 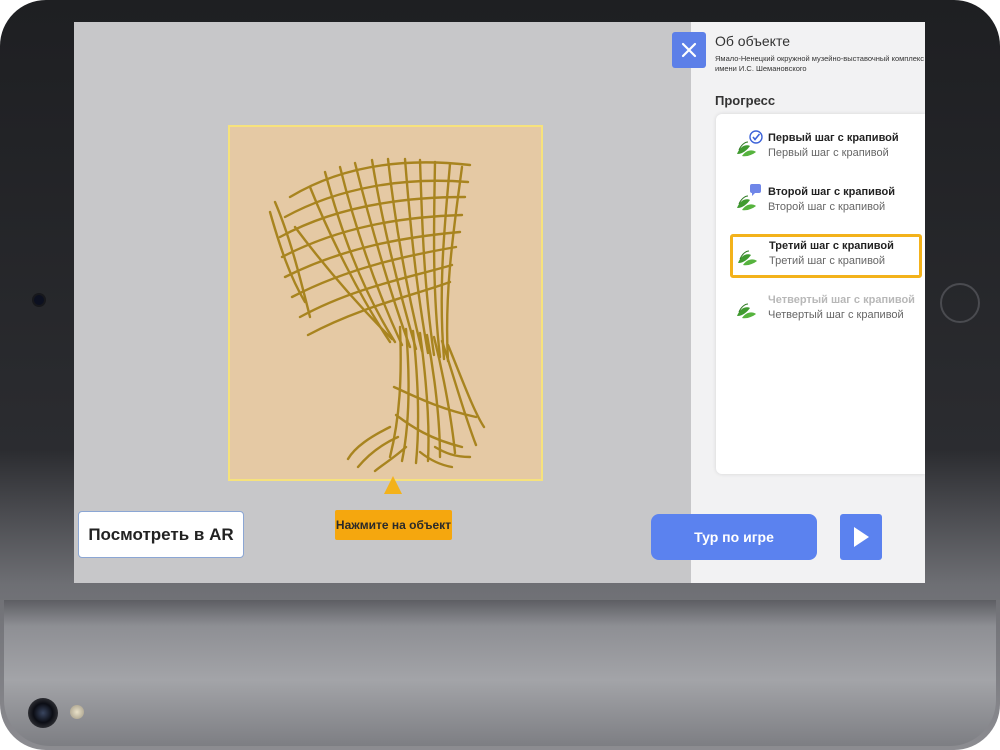 What do you see at coordinates (831, 192) in the screenshot?
I see `step-title: Второй шаг с крапивой` at bounding box center [831, 192].